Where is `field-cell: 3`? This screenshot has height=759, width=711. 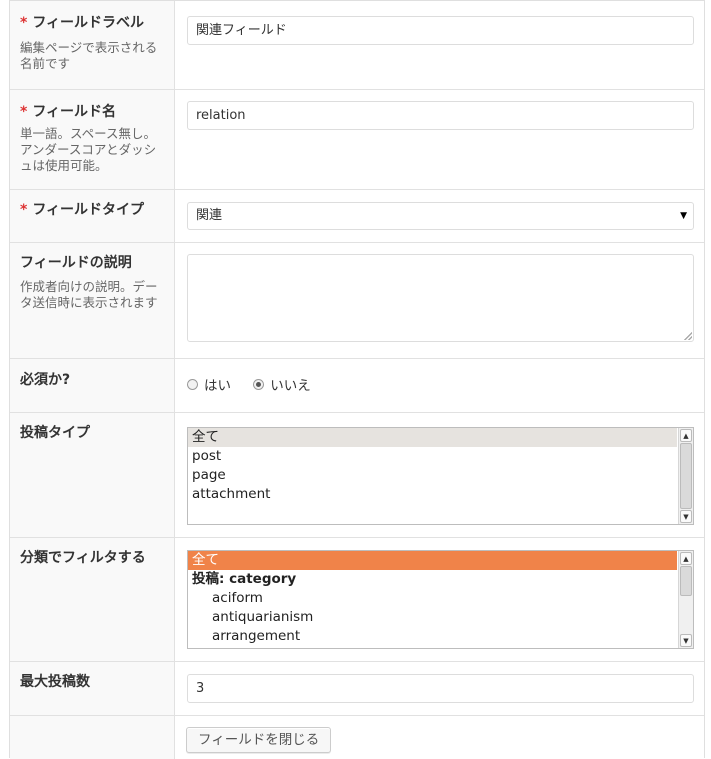
field-cell: 3 is located at coordinates (439, 688).